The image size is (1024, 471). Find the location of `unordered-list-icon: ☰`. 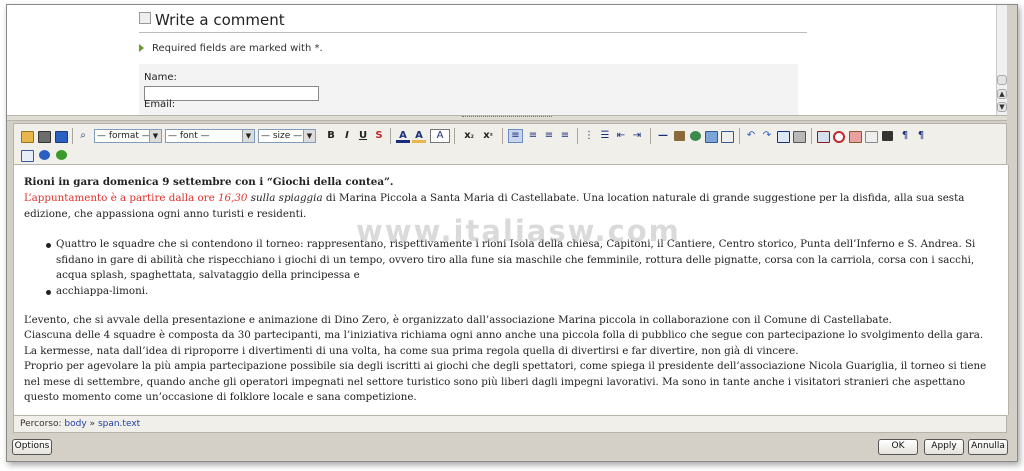

unordered-list-icon: ☰ is located at coordinates (605, 136).